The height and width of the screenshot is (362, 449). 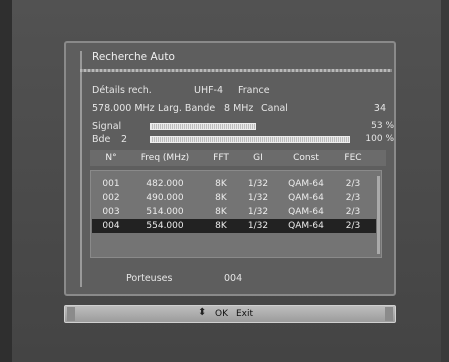 I want to click on cell-freq: 514.000, so click(x=165, y=212).